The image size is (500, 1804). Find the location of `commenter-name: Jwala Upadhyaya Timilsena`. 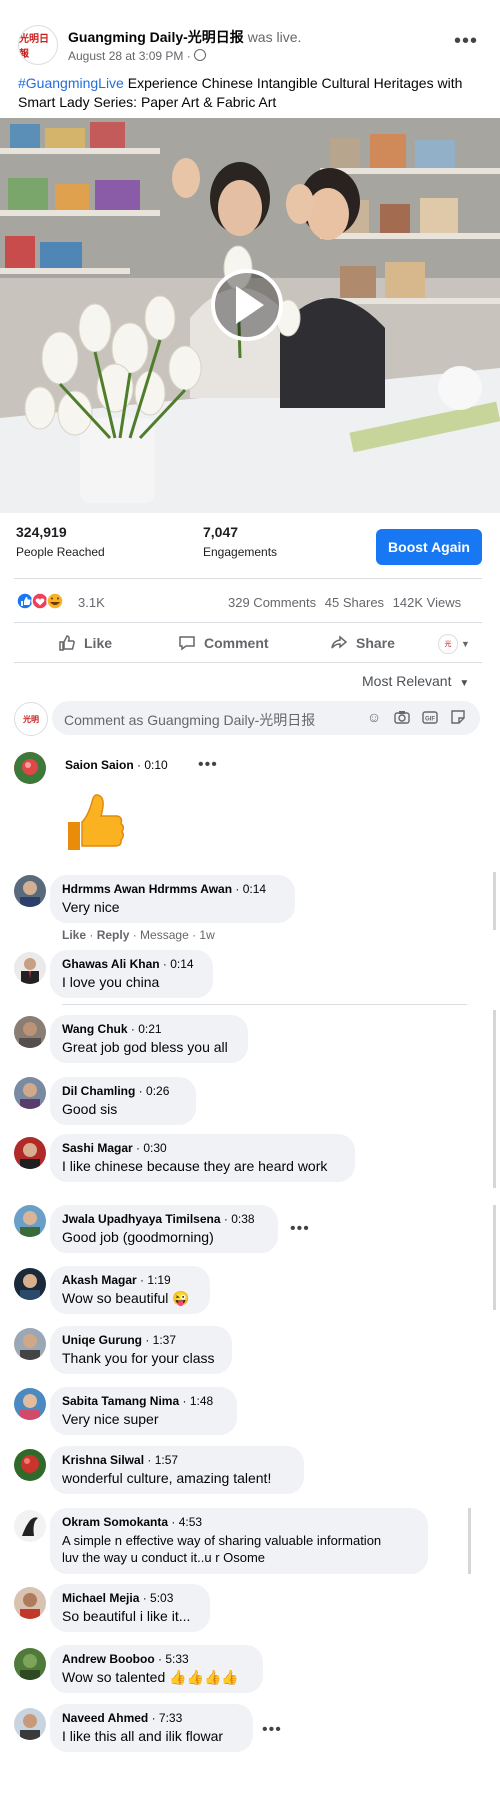

commenter-name: Jwala Upadhyaya Timilsena is located at coordinates (141, 1219).